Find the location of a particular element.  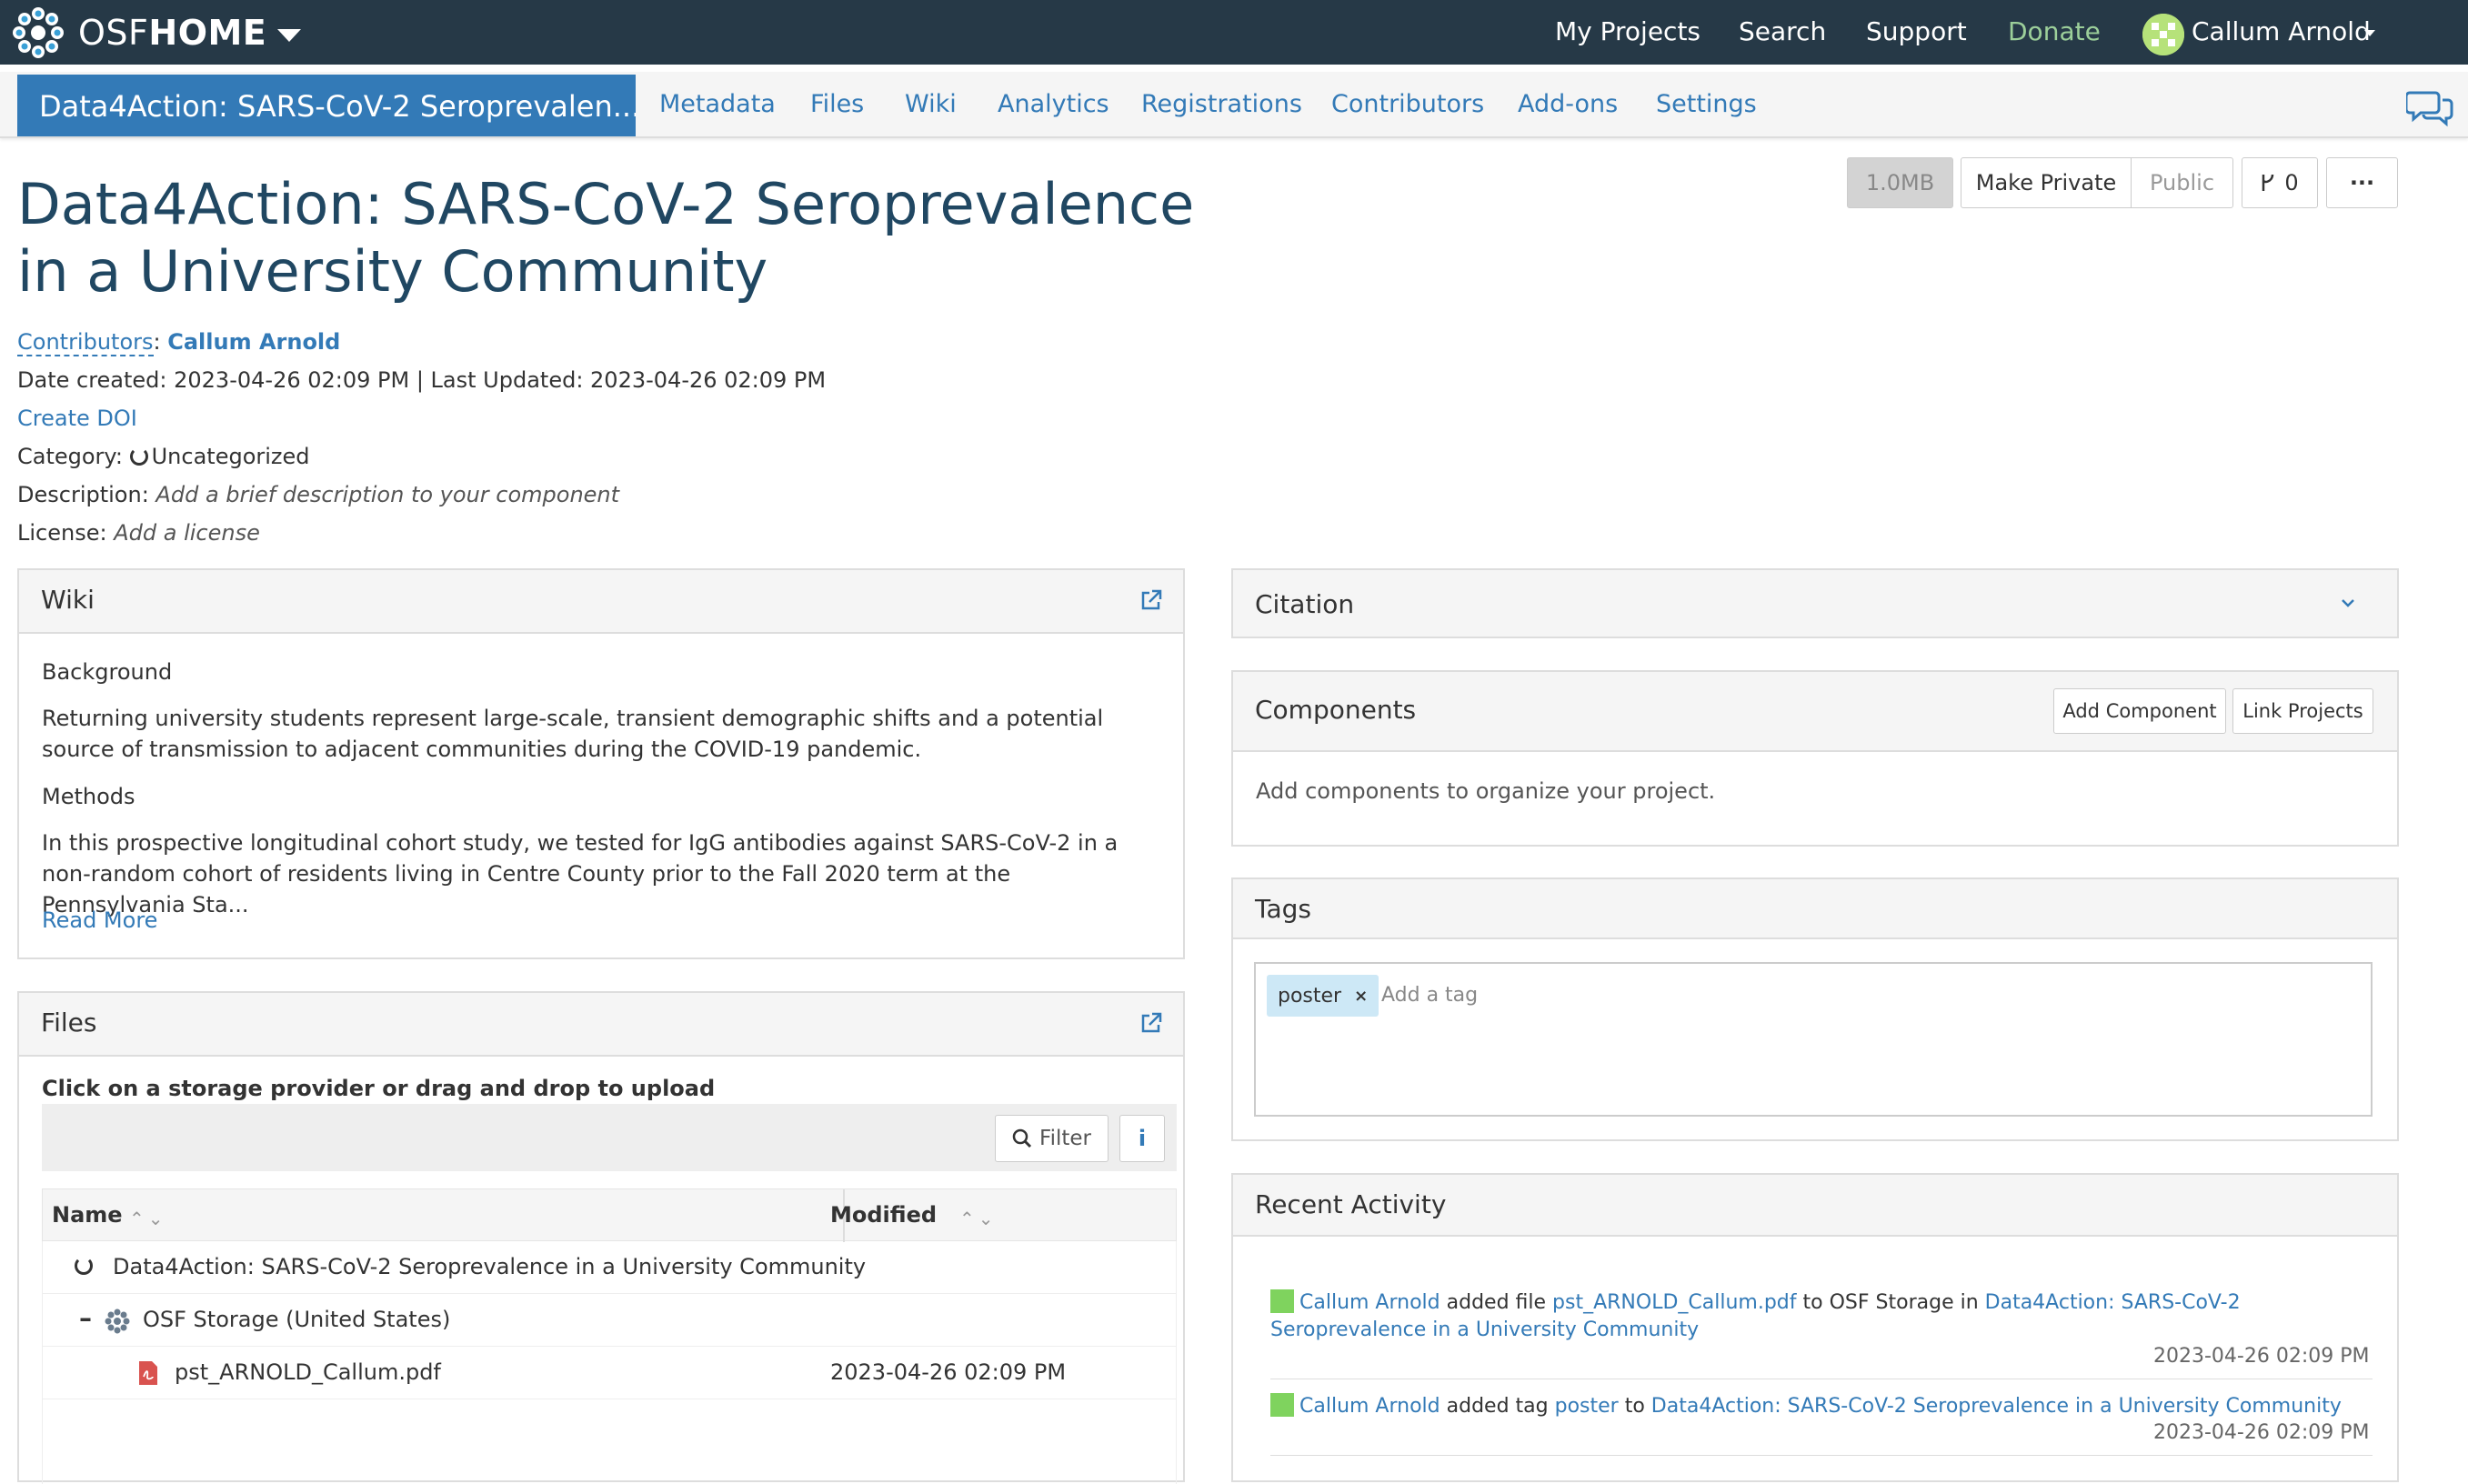

license-label: License: is located at coordinates (62, 533).